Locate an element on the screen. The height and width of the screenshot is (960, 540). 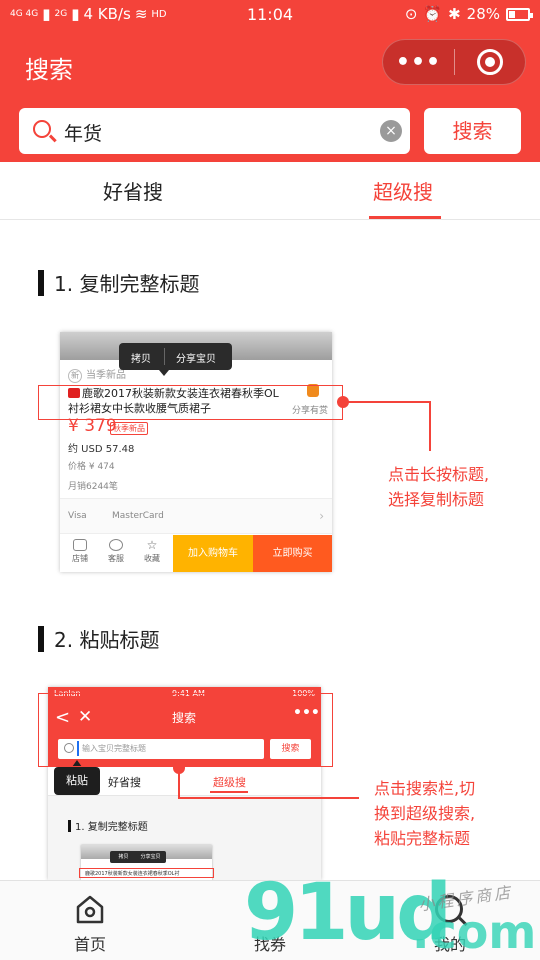
annotation-line: 换到超级搜索, is located at coordinates (425, 813).